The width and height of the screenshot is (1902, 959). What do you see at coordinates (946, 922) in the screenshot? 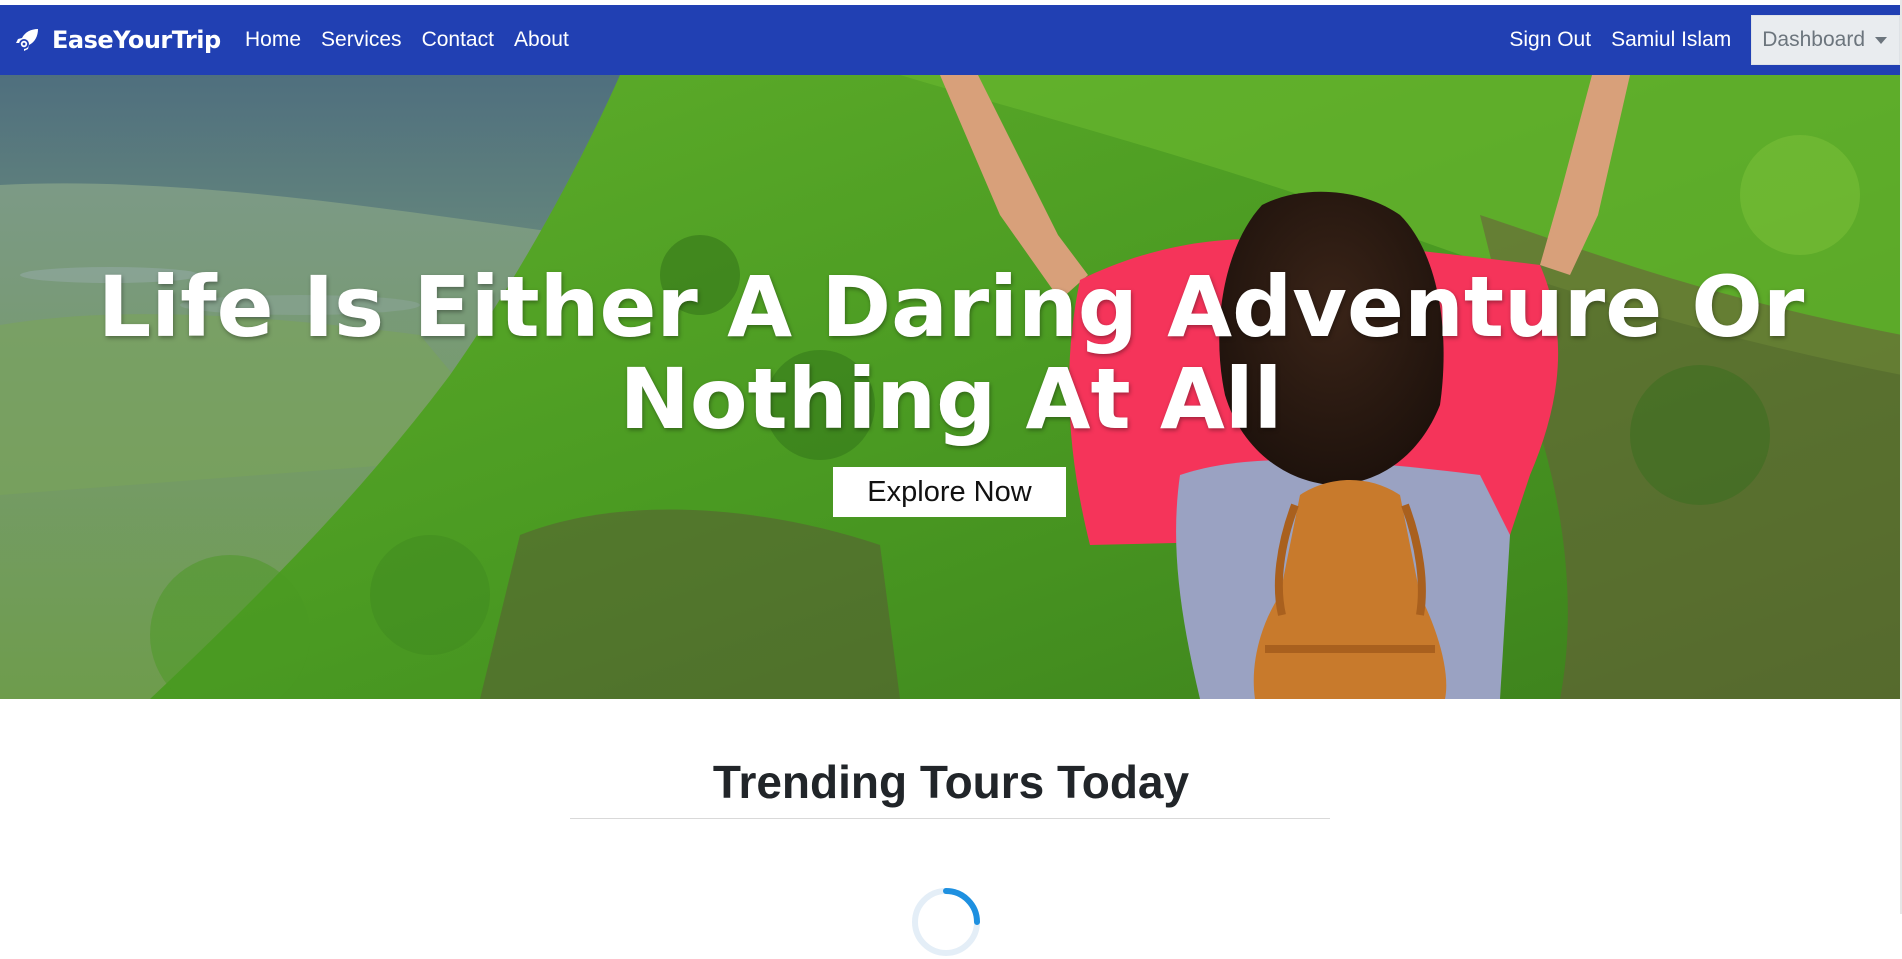
I see `loading-spinner-icon` at bounding box center [946, 922].